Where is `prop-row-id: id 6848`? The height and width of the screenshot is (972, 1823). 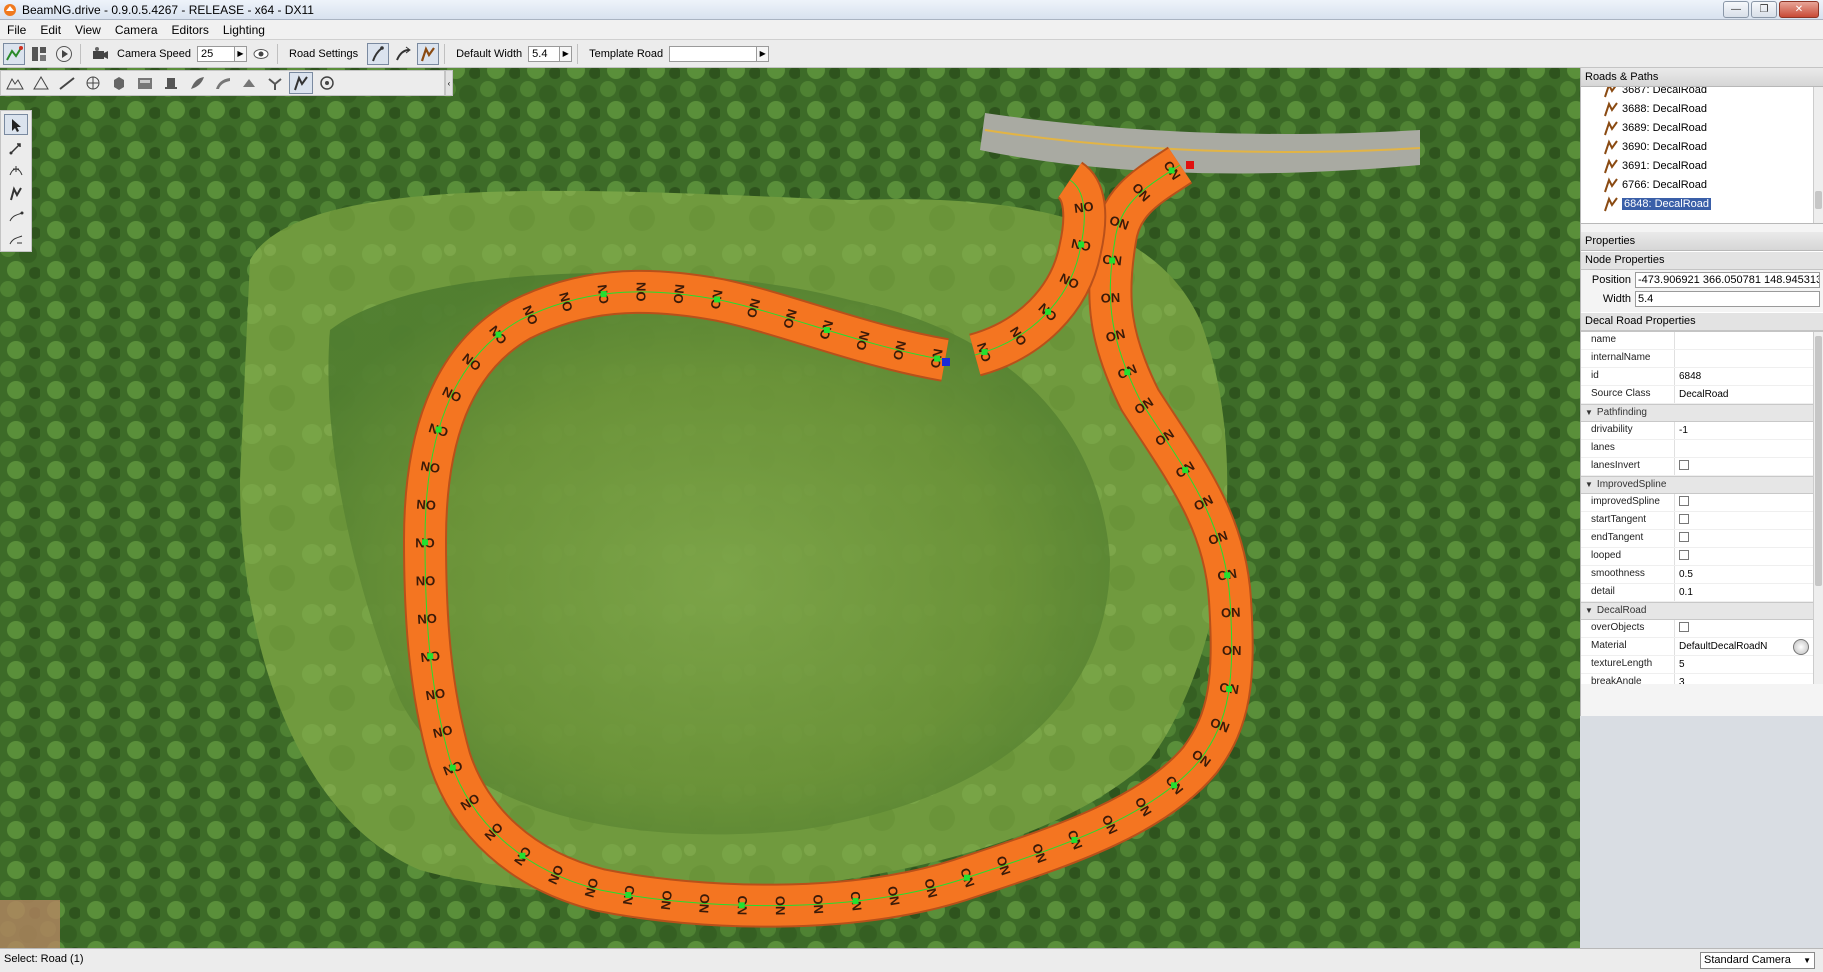 prop-row-id: id 6848 is located at coordinates (1702, 377).